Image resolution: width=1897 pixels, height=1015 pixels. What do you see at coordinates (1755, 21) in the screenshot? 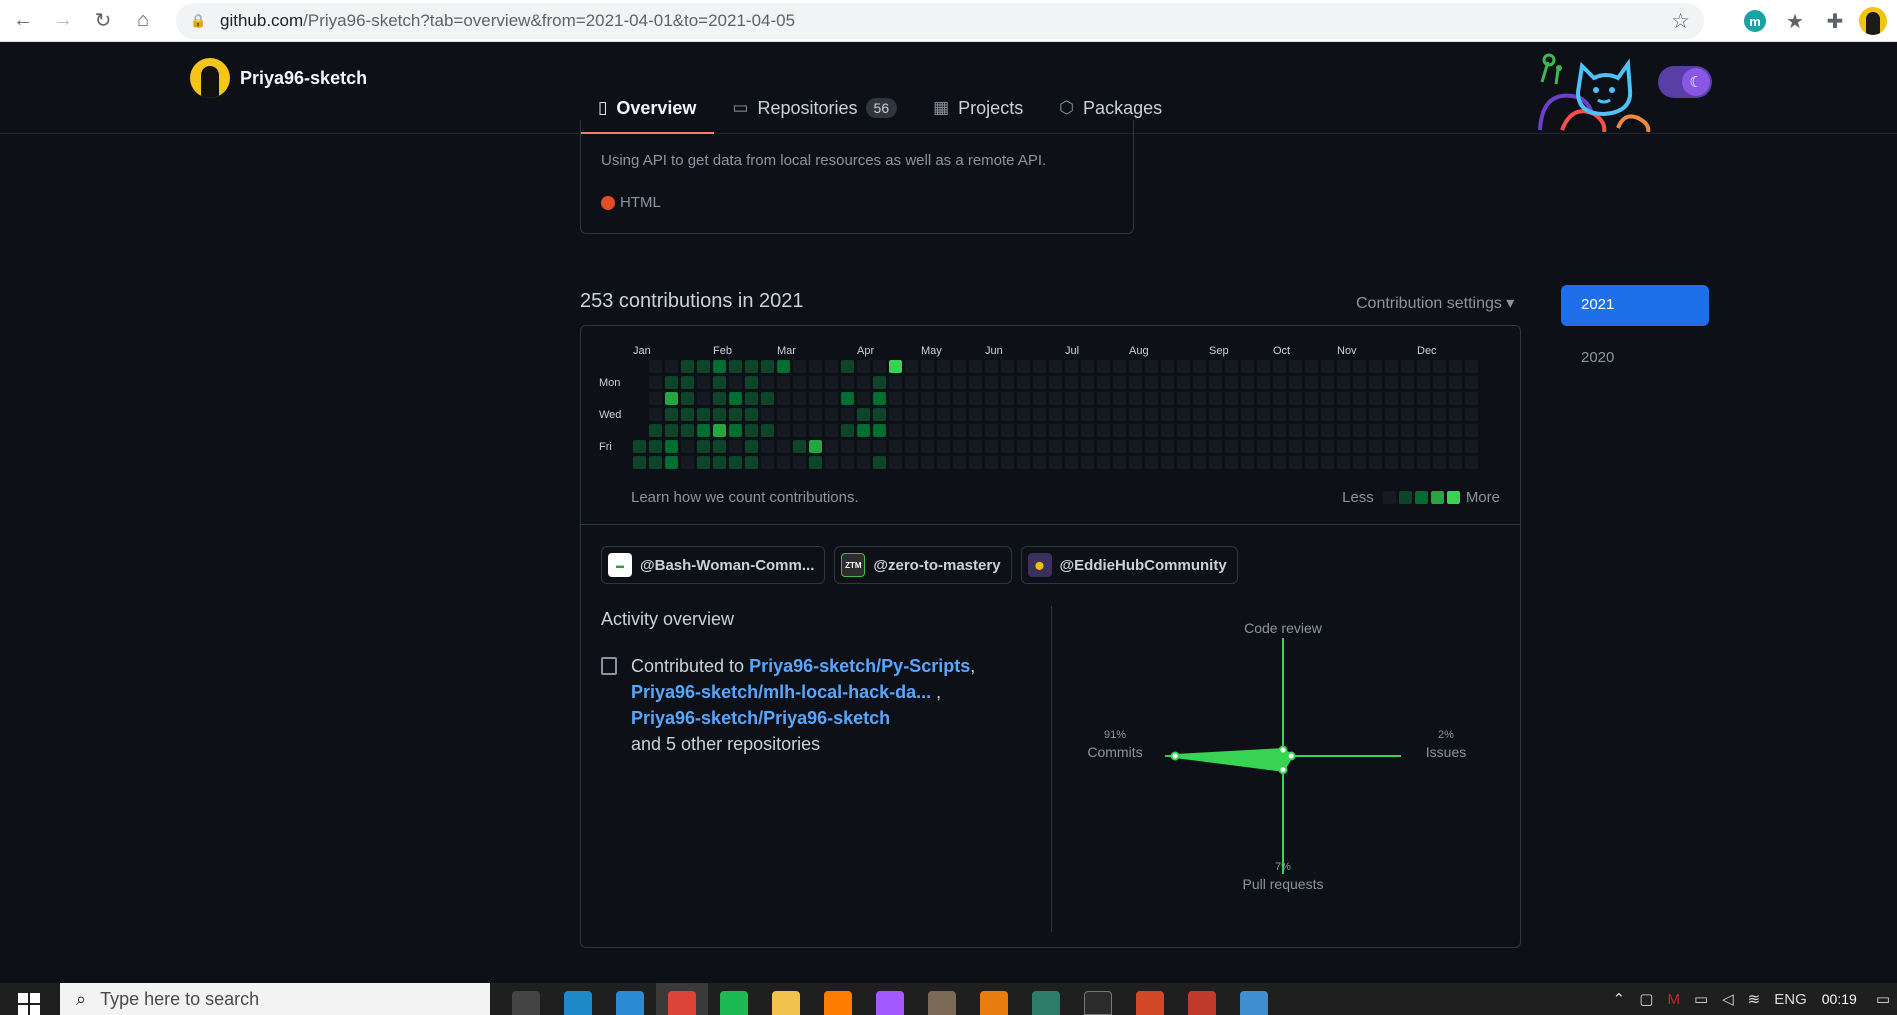
I see `m-extension-icon: m` at bounding box center [1755, 21].